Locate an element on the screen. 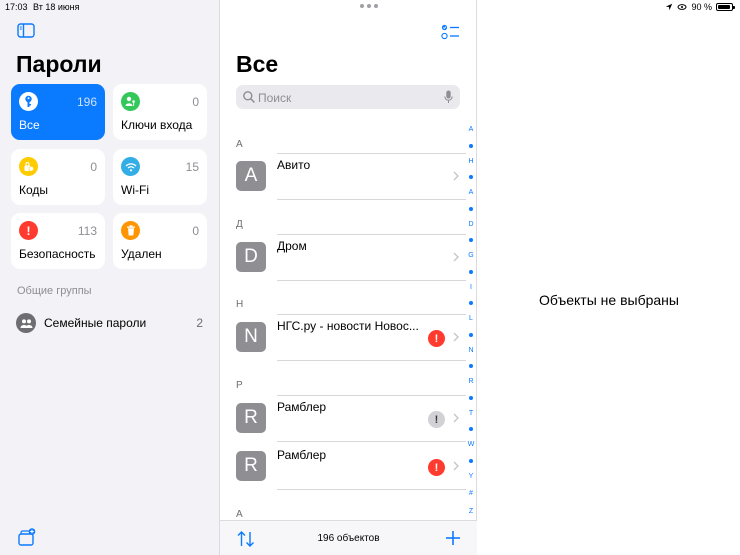 The width and height of the screenshot is (740, 555). wifi-icon is located at coordinates (130, 166).